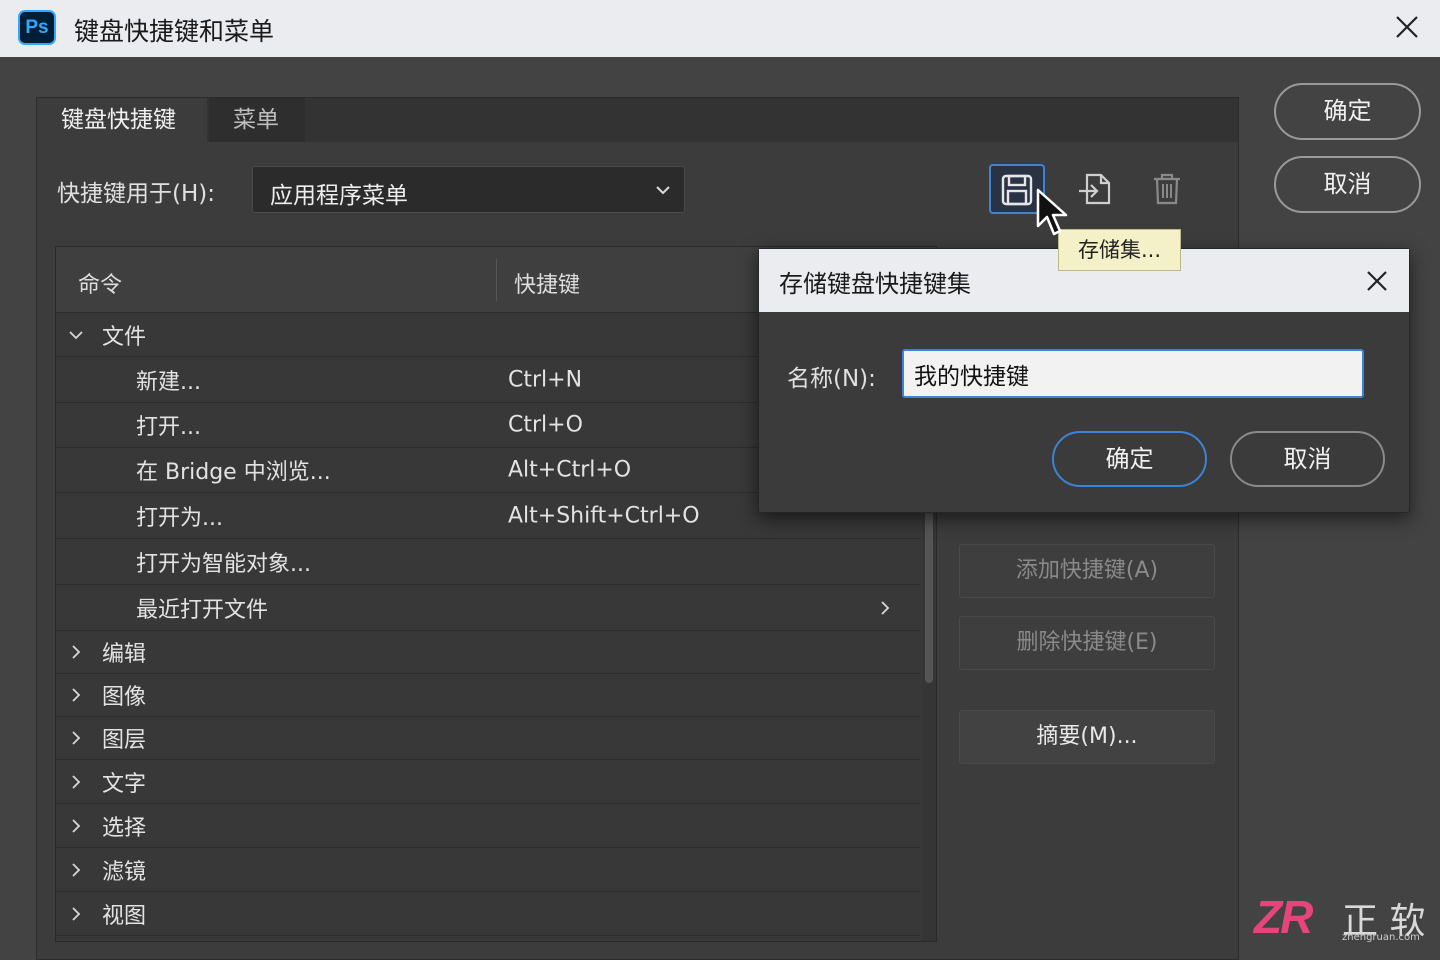 This screenshot has height=960, width=1440. What do you see at coordinates (547, 285) in the screenshot?
I see `column-header-shortcut: 快捷键` at bounding box center [547, 285].